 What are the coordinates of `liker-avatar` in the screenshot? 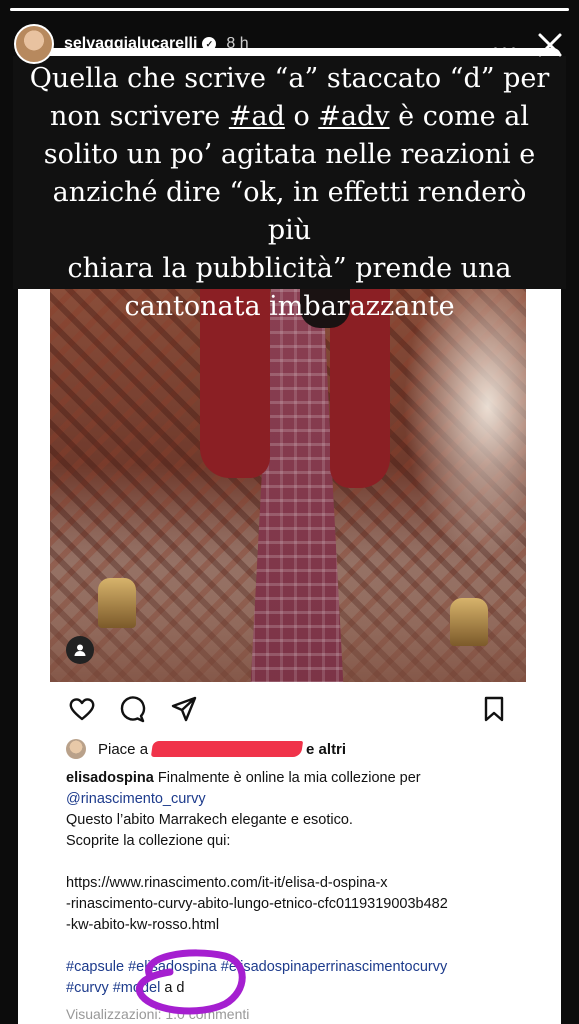 It's located at (76, 749).